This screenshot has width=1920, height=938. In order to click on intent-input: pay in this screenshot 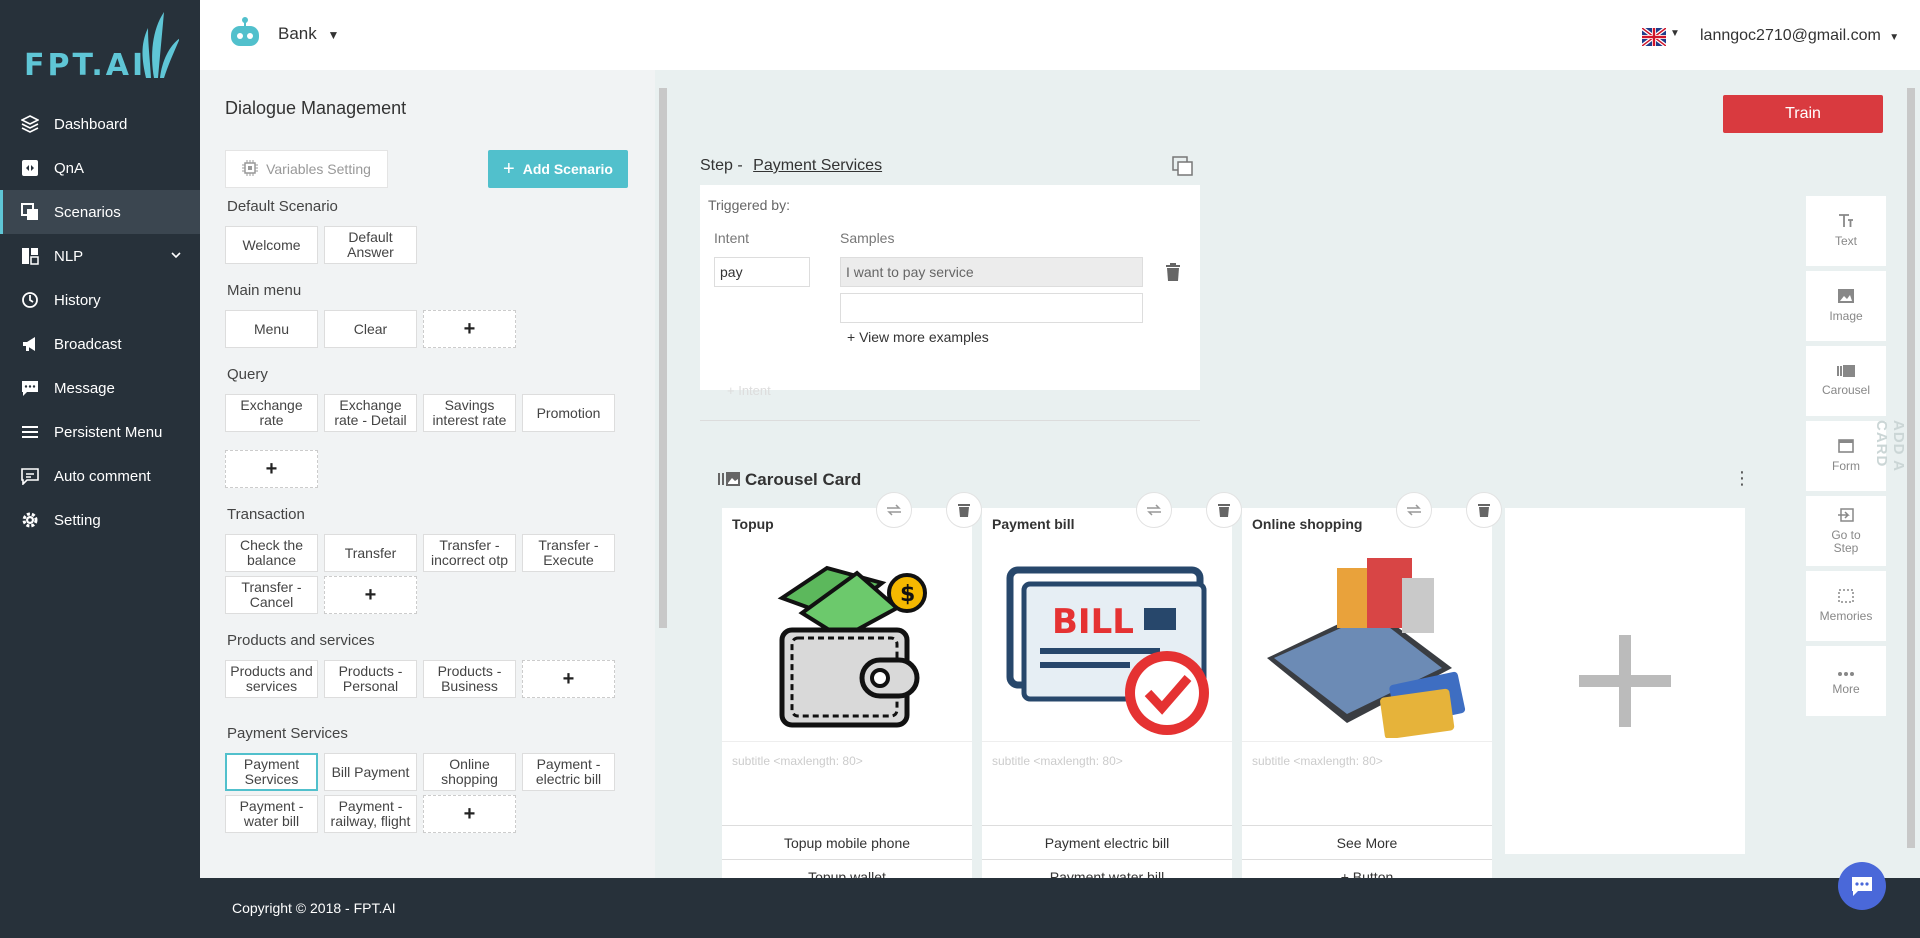, I will do `click(762, 272)`.